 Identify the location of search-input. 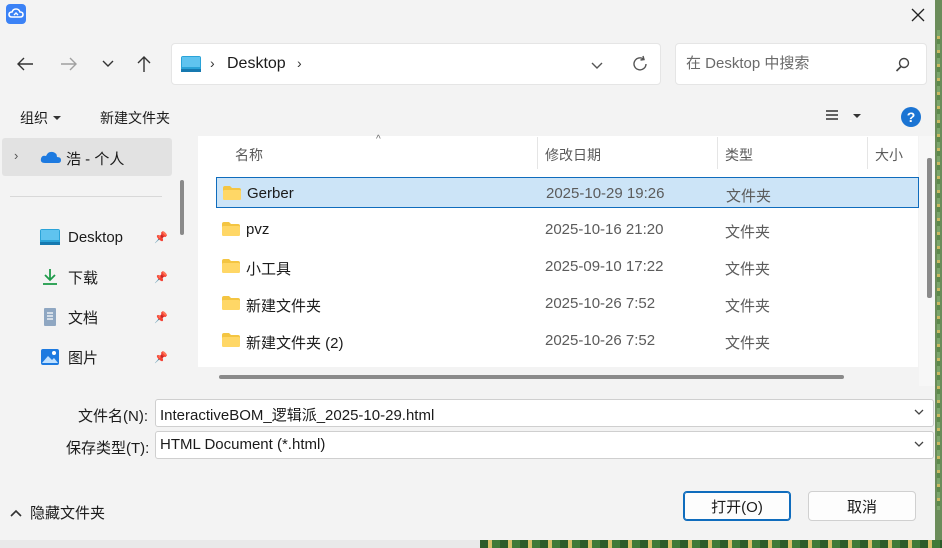
(786, 63).